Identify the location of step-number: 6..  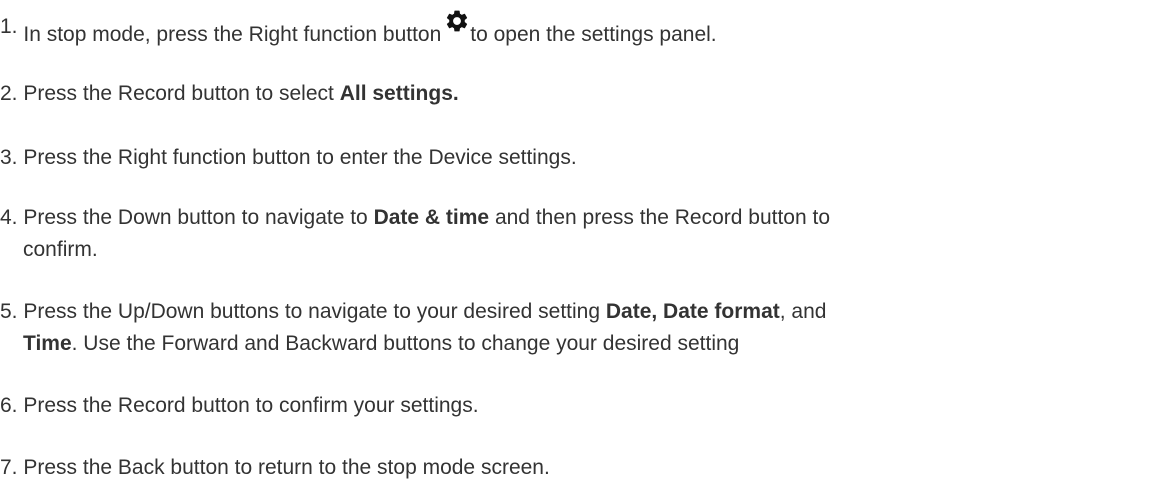
(9, 405).